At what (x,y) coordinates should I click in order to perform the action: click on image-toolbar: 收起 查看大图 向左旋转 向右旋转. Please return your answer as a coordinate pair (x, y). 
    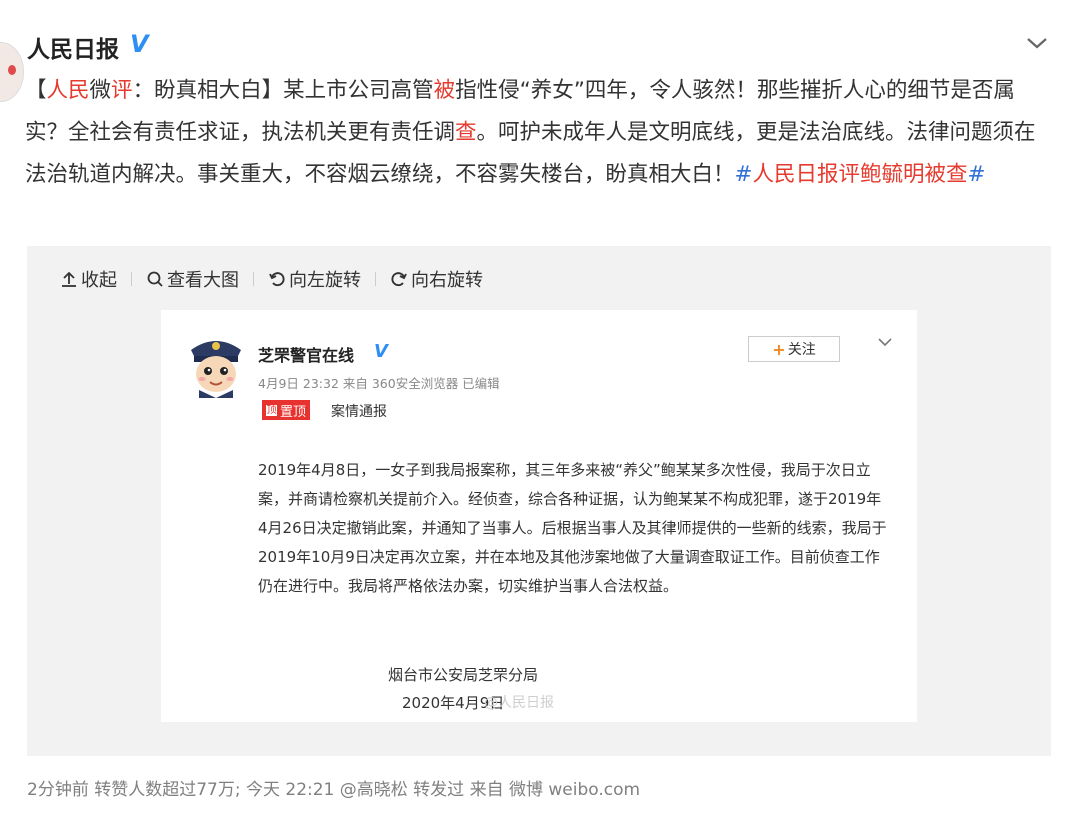
    Looking at the image, I should click on (271, 279).